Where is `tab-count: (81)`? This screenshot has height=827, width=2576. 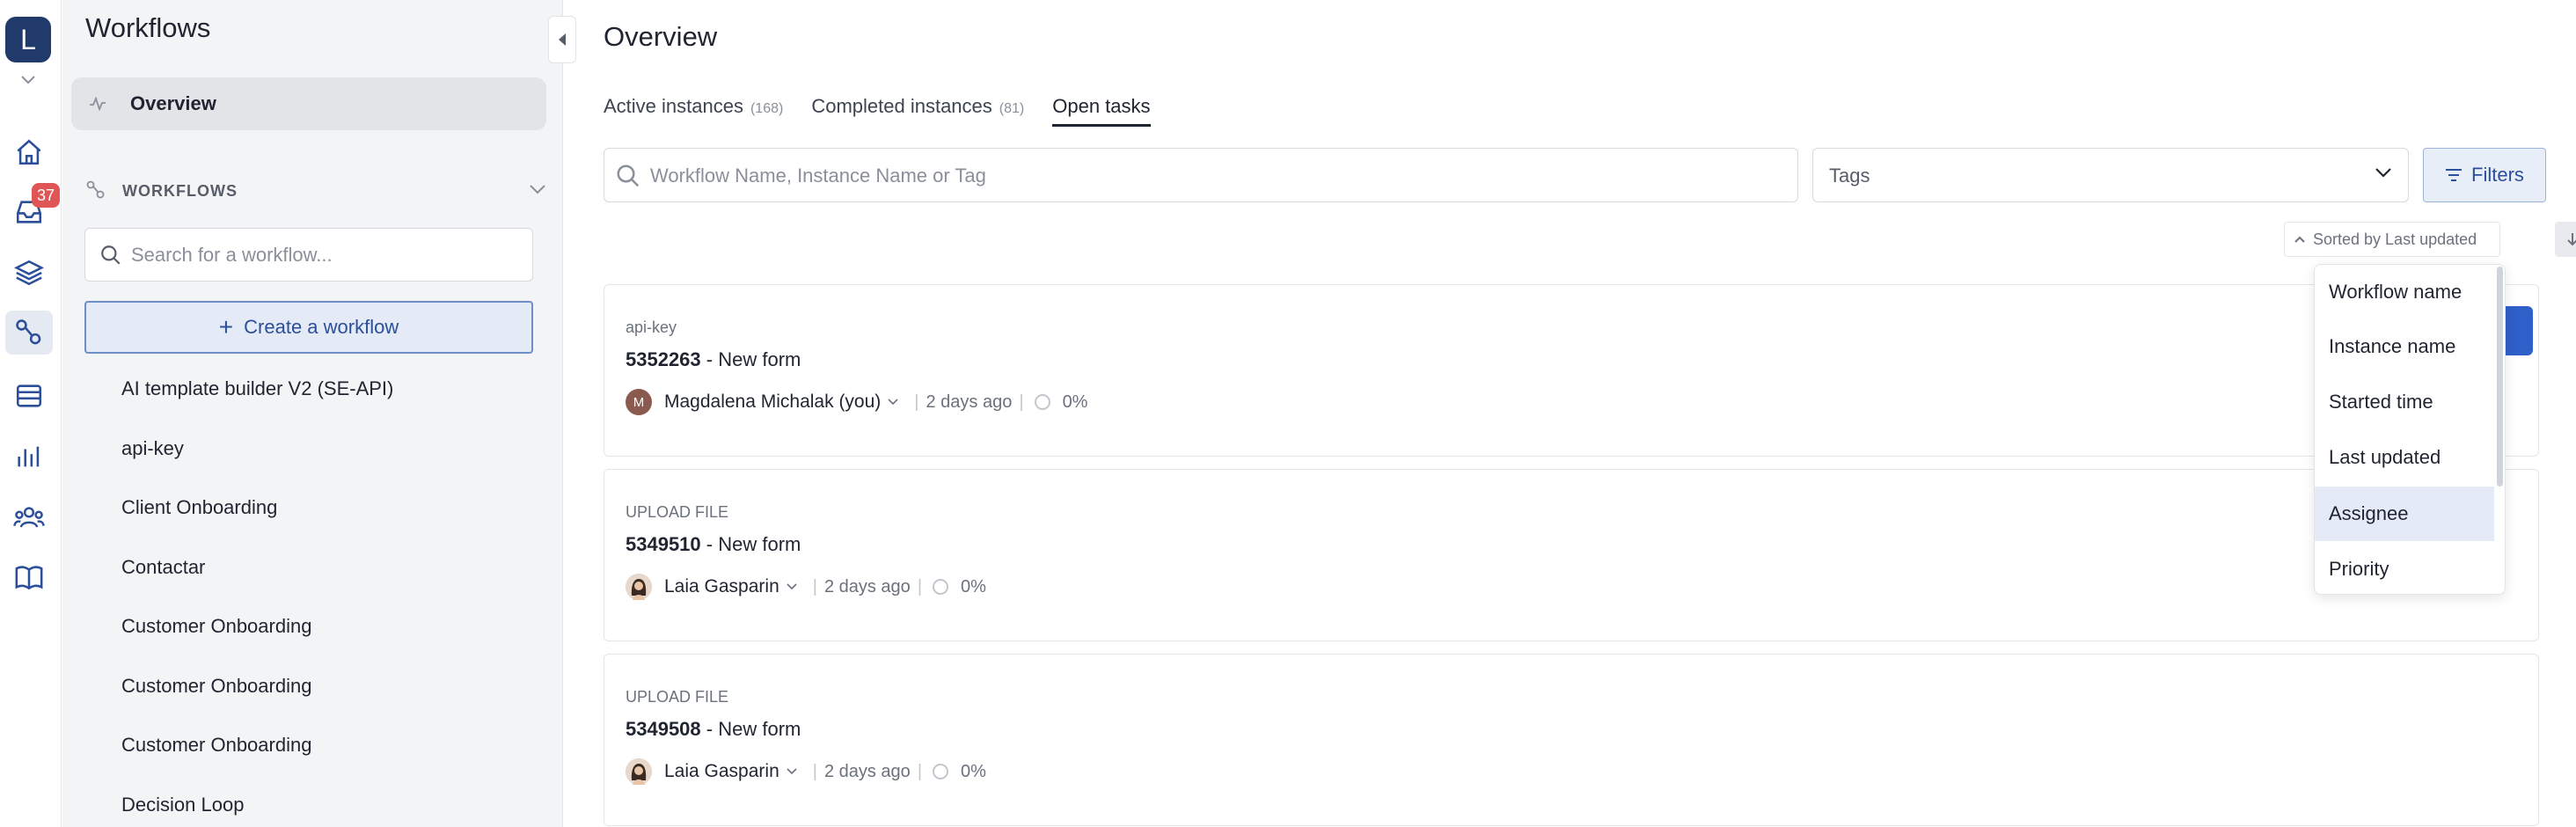 tab-count: (81) is located at coordinates (1012, 108).